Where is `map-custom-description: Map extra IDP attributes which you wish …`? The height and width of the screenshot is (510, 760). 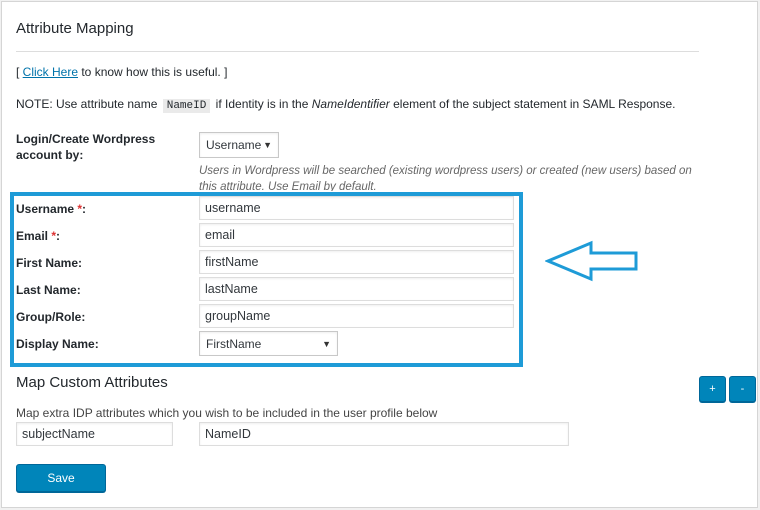 map-custom-description: Map extra IDP attributes which you wish … is located at coordinates (227, 413).